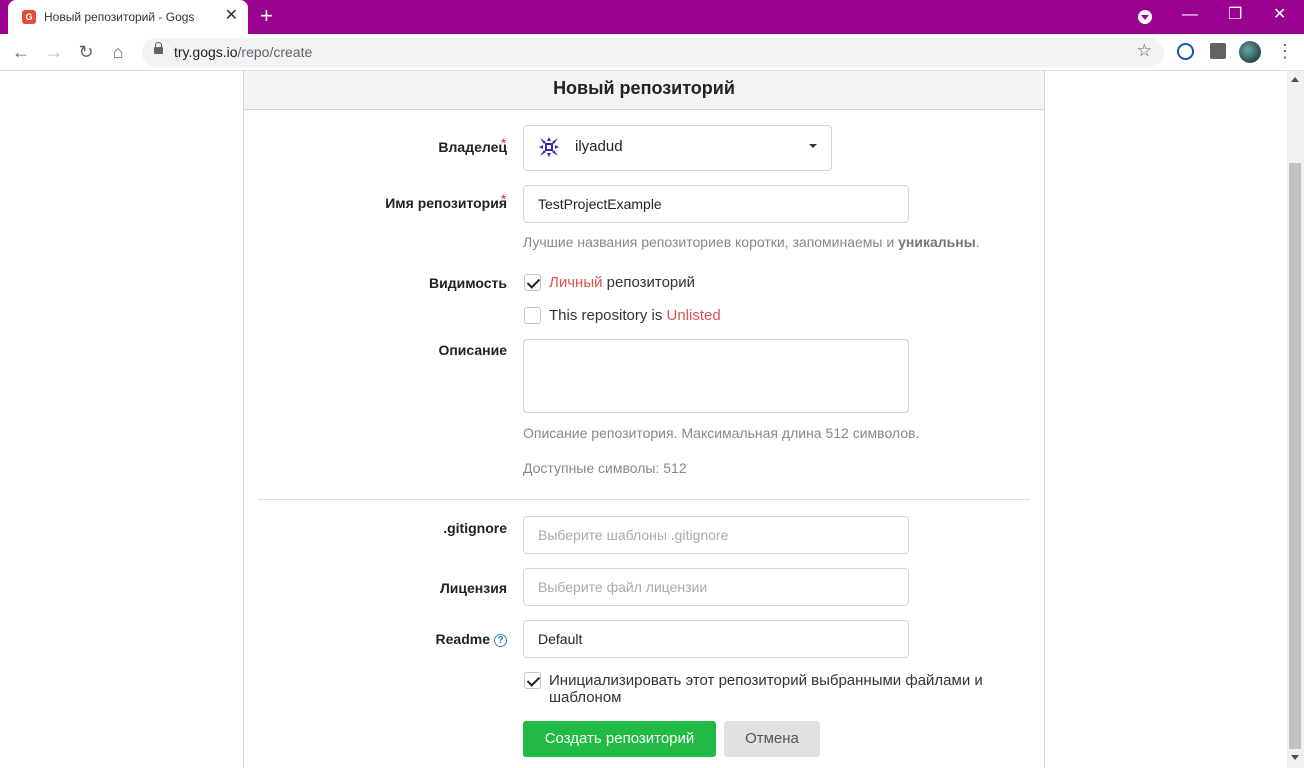  Describe the element at coordinates (473, 588) in the screenshot. I see `license-label: Лицензия` at that location.